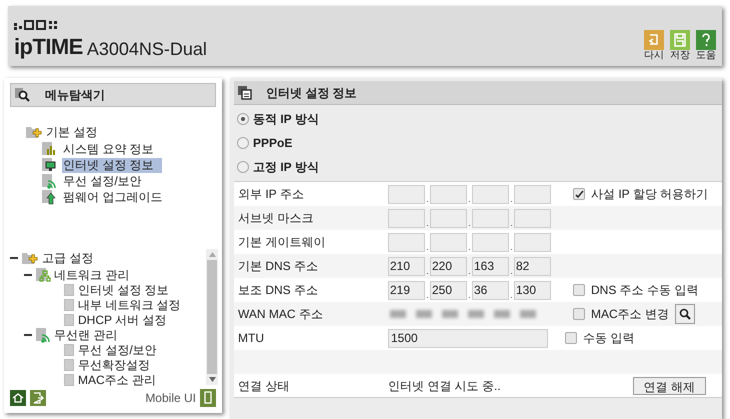  What do you see at coordinates (669, 385) in the screenshot?
I see `disconnect-button: 연결 해제` at bounding box center [669, 385].